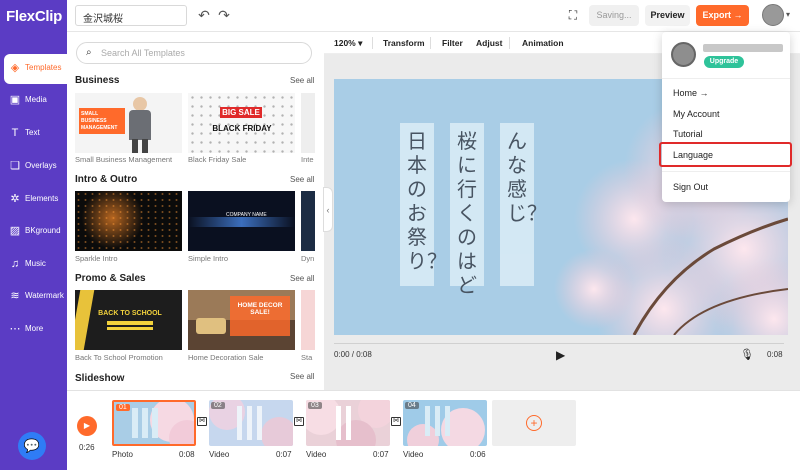 The height and width of the screenshot is (470, 800). What do you see at coordinates (241, 221) in the screenshot?
I see `template-thumb-simple-intro: COMPANY NAME` at bounding box center [241, 221].